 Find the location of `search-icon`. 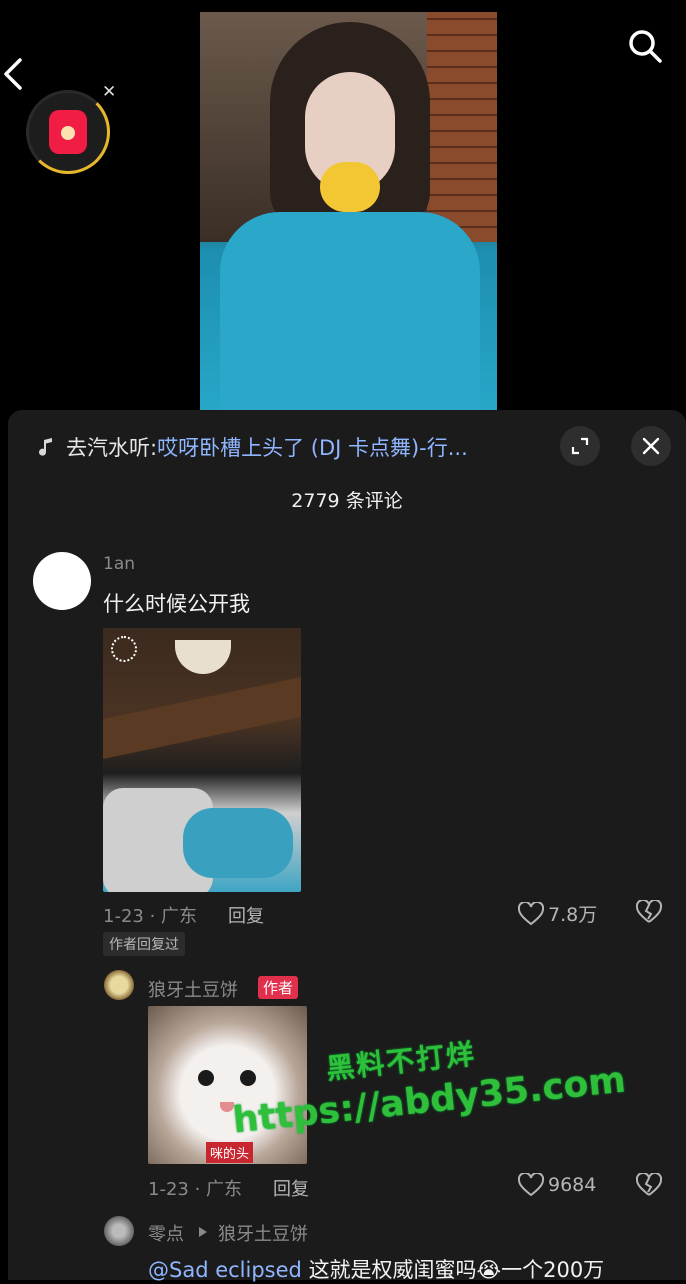

search-icon is located at coordinates (645, 46).